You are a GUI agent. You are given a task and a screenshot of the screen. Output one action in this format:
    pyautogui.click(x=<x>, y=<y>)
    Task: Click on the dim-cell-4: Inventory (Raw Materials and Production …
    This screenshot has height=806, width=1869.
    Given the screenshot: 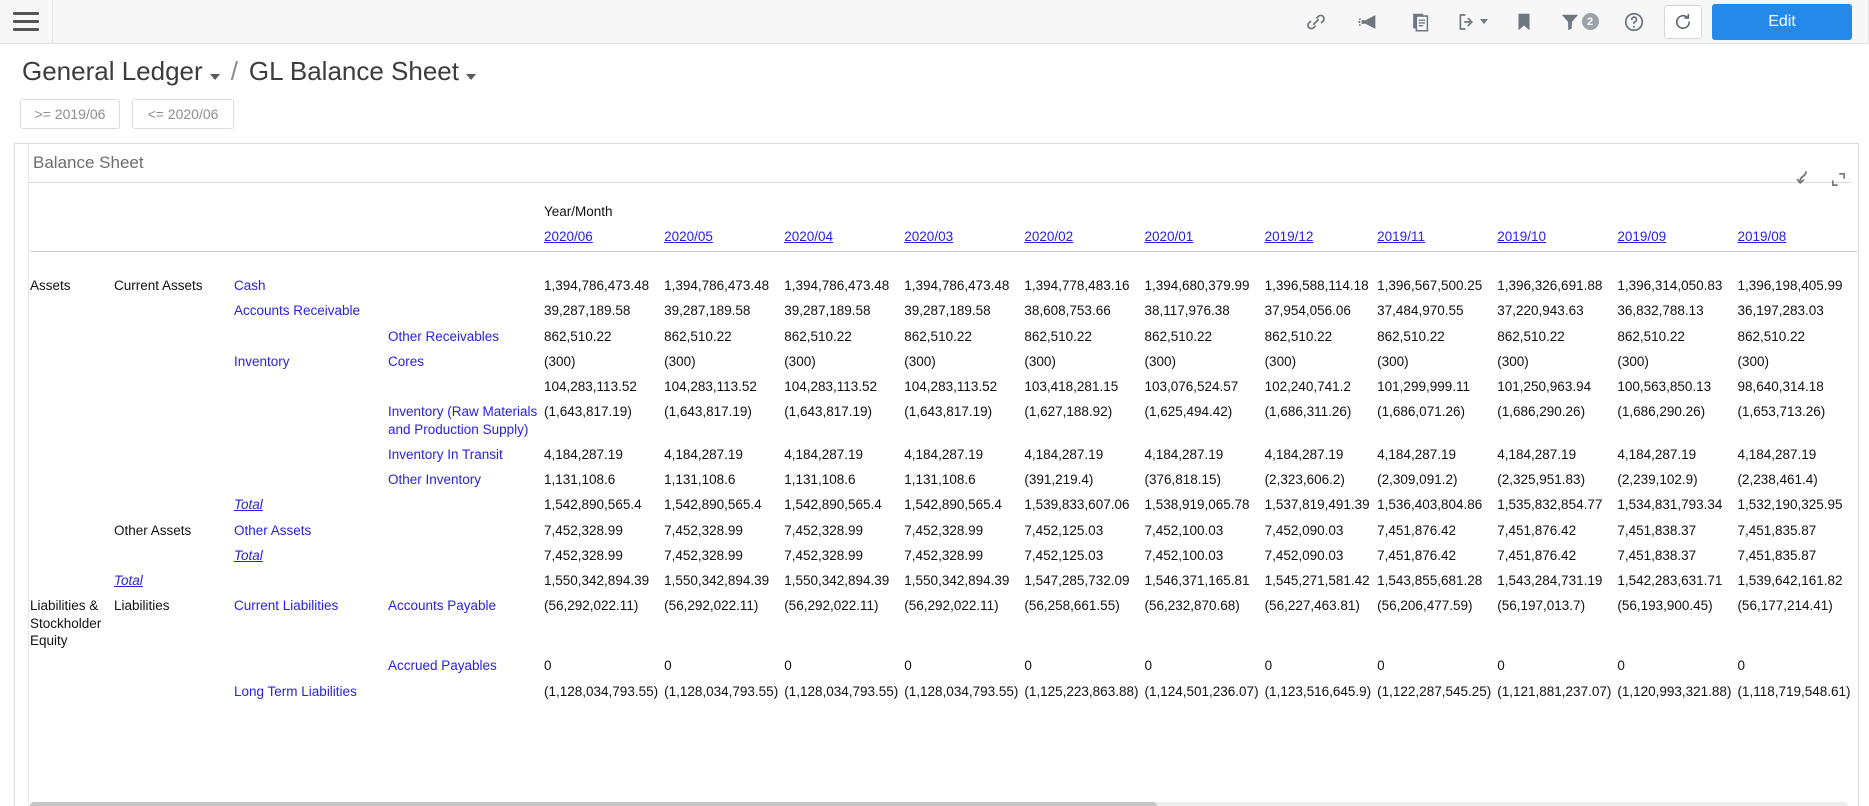 What is the action you would take?
    pyautogui.click(x=466, y=420)
    